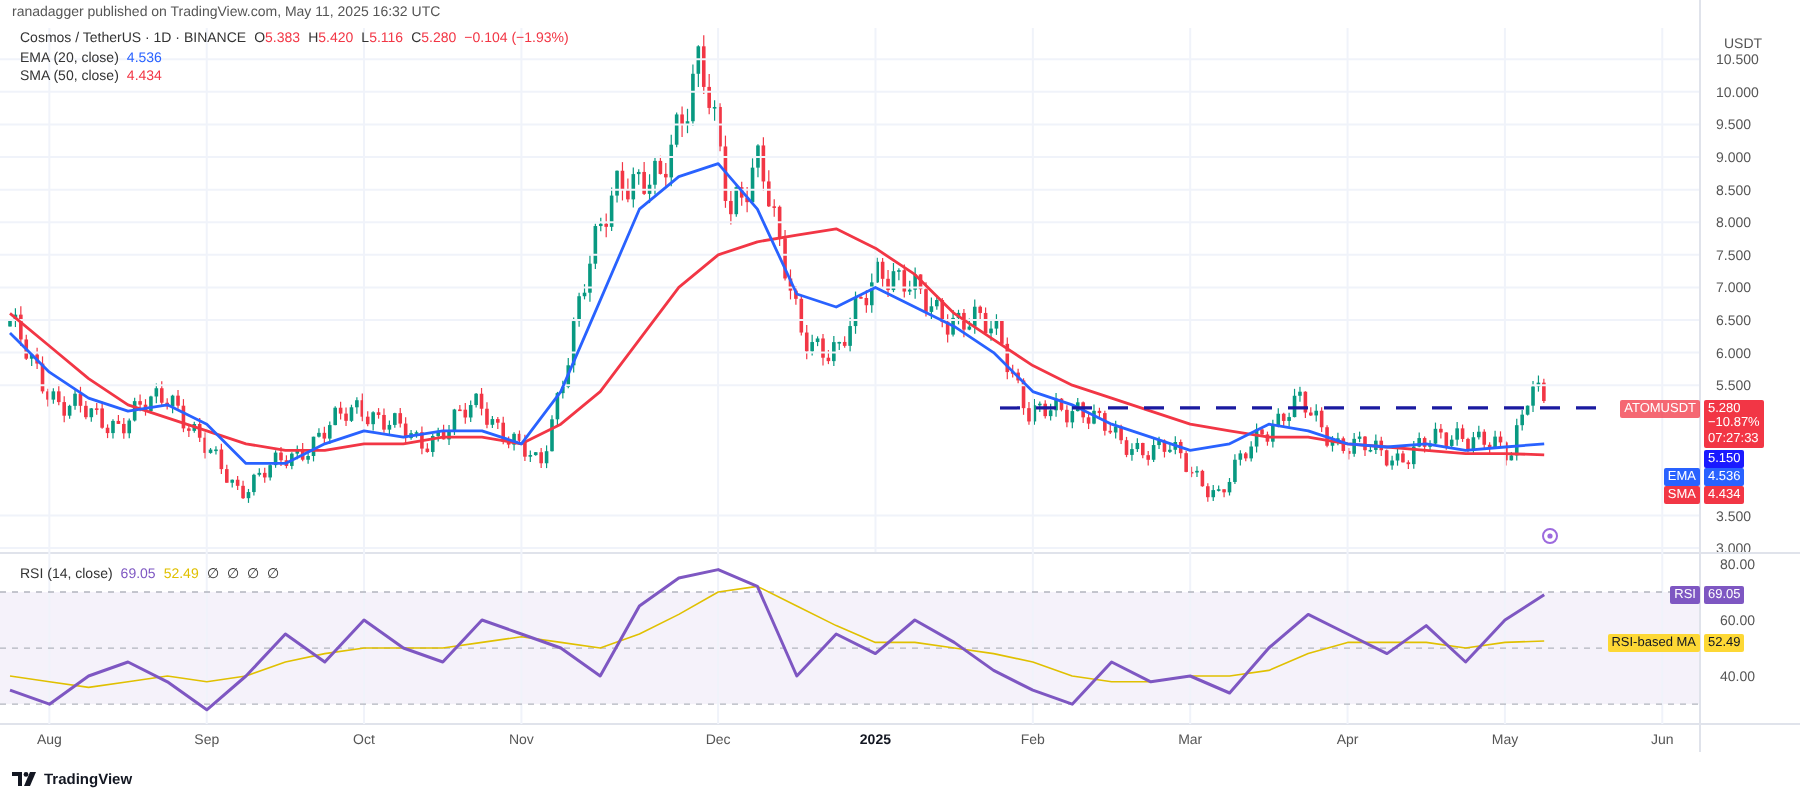 Image resolution: width=1800 pixels, height=800 pixels. I want to click on event-icon, so click(1550, 536).